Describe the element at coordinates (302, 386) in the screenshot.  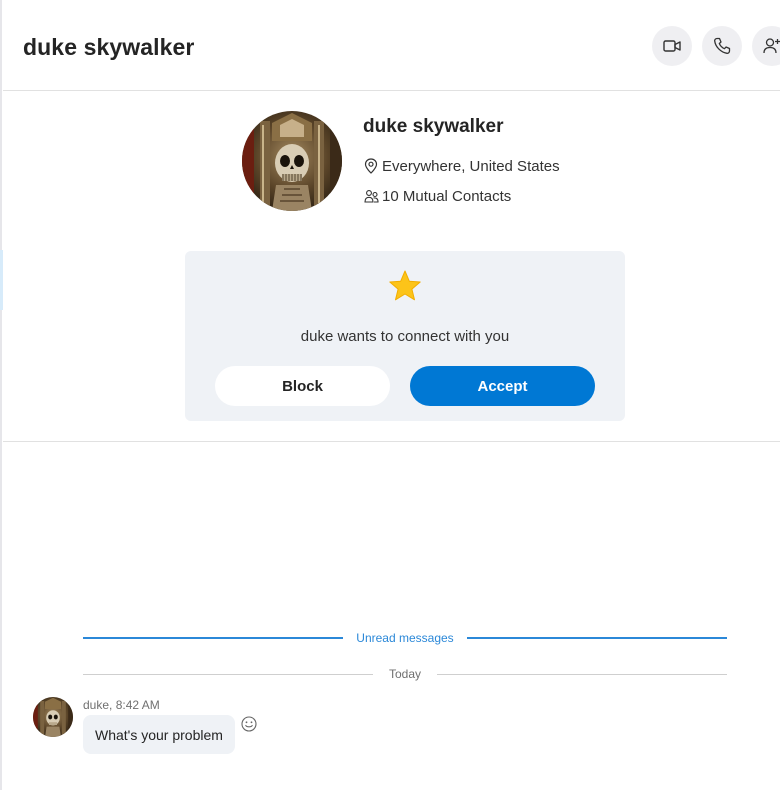
I see `block-button: Block` at that location.